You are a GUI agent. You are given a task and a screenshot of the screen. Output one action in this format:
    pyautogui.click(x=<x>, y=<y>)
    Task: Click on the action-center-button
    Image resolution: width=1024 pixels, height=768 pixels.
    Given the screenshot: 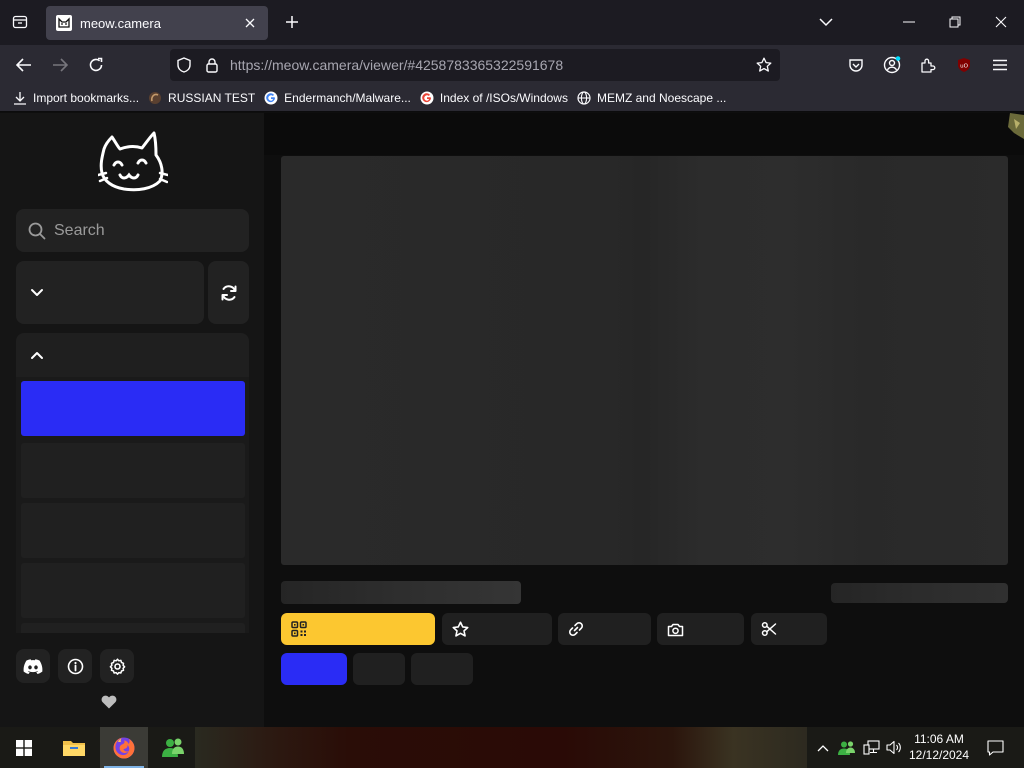 What is the action you would take?
    pyautogui.click(x=995, y=747)
    